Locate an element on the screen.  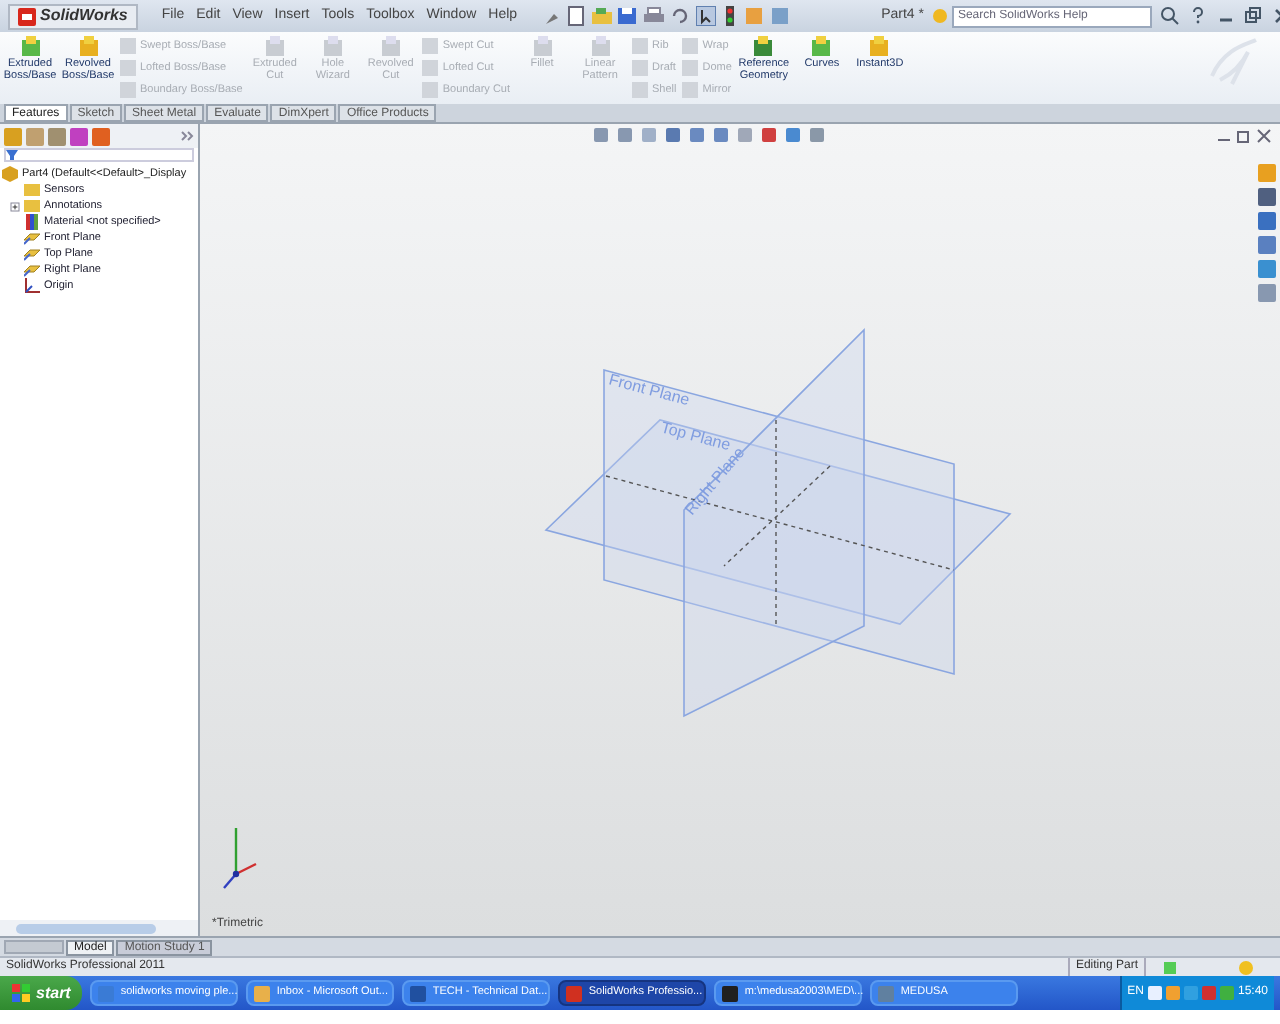
material-icon is located at coordinates (32, 222).